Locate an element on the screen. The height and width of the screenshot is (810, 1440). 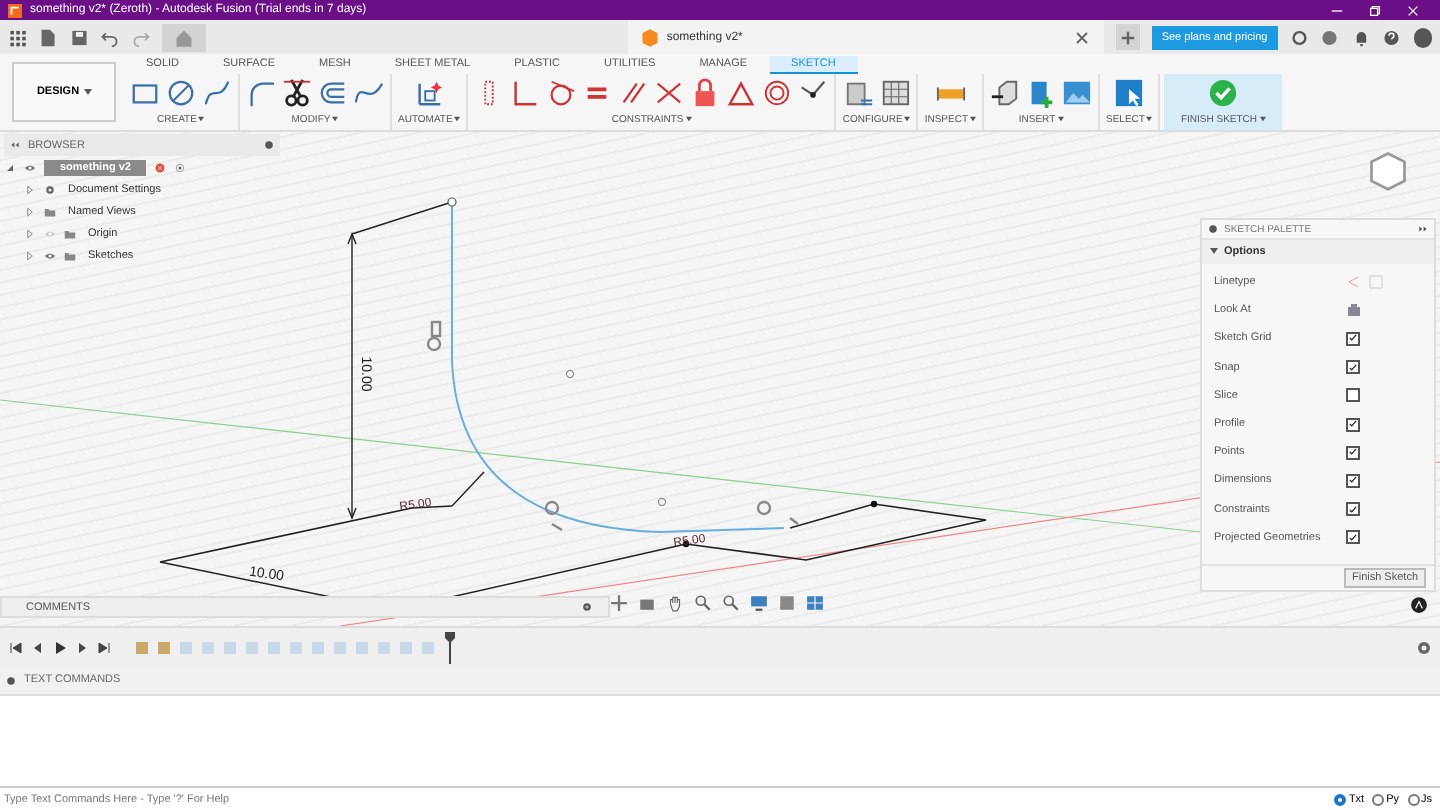
image-icon is located at coordinates (1077, 92).